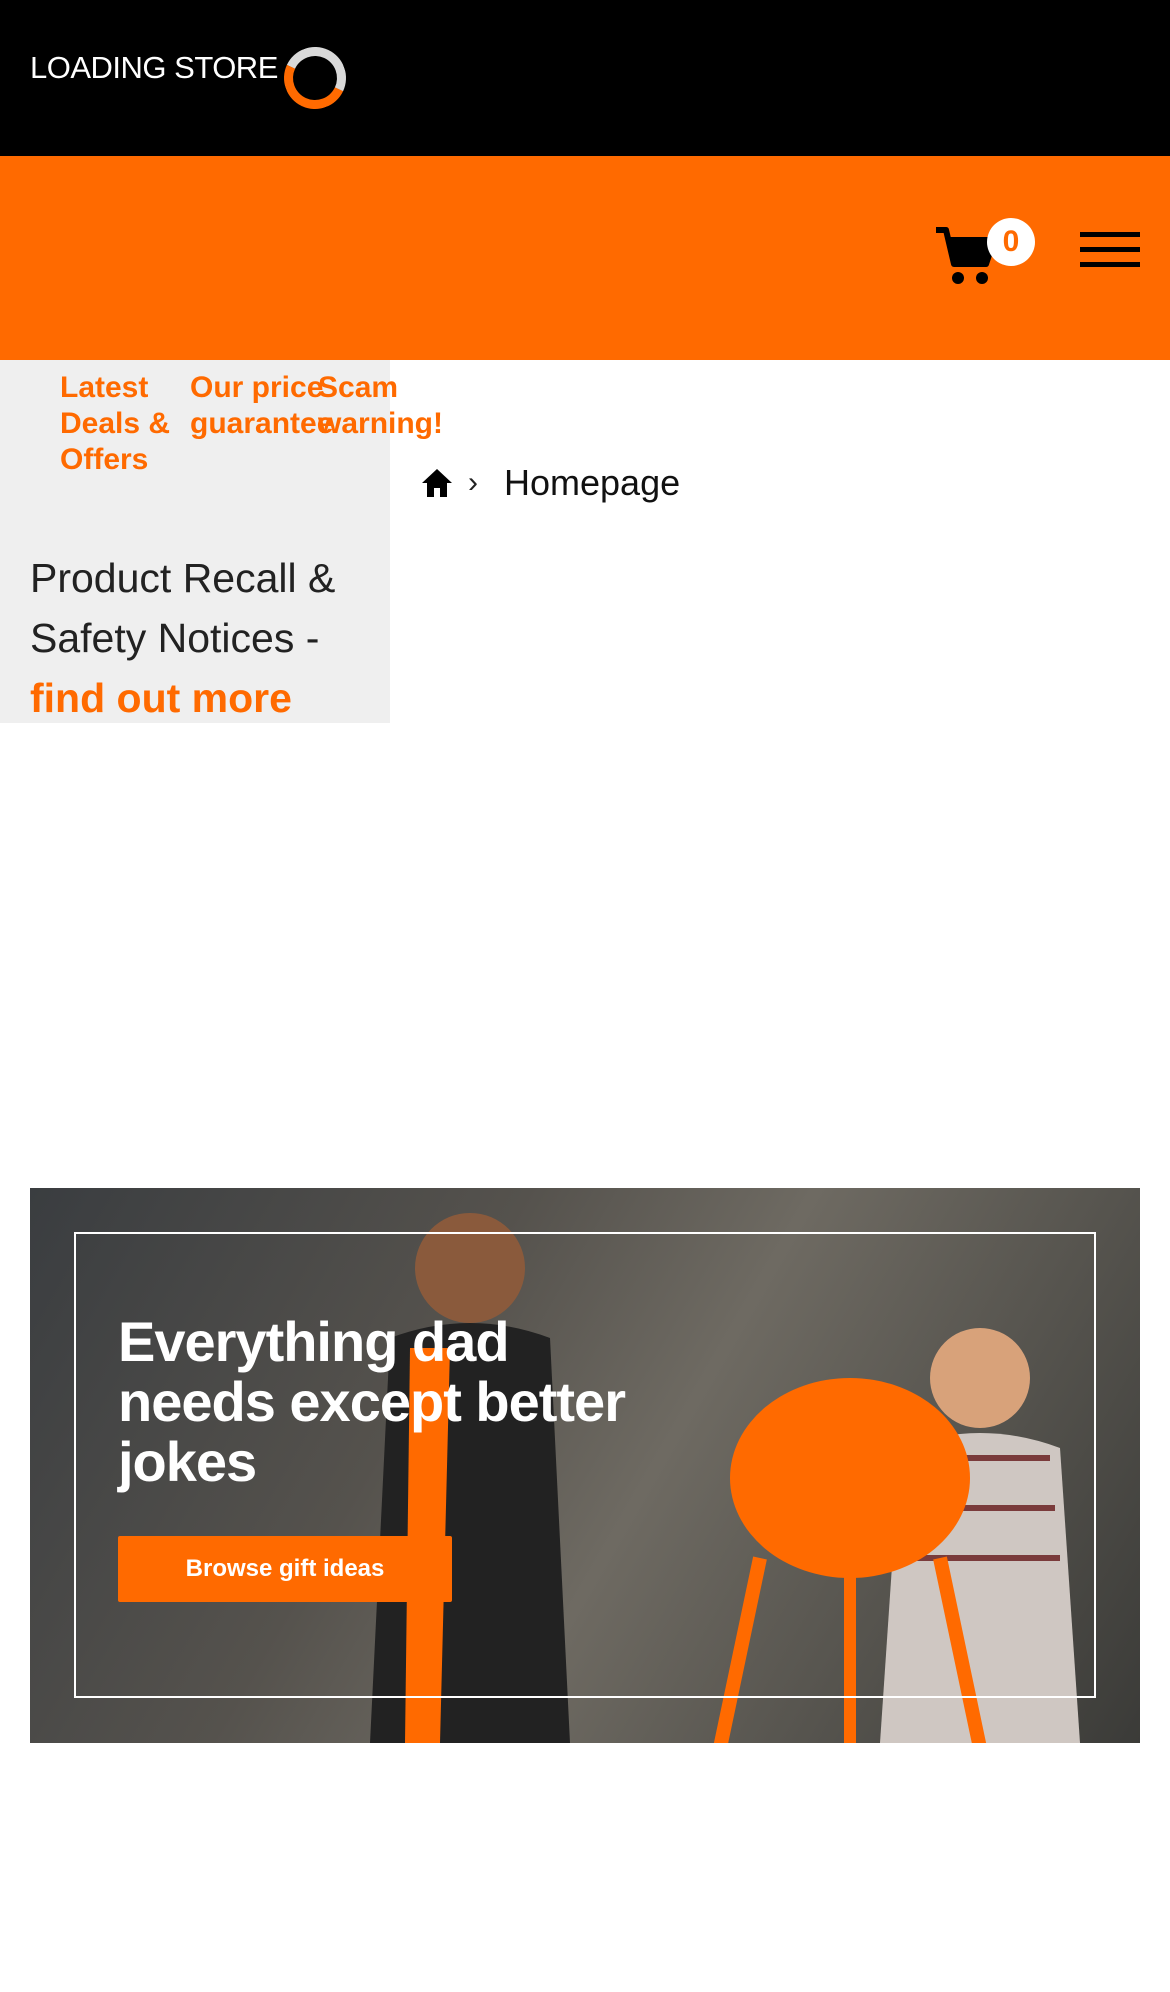  Describe the element at coordinates (1110, 250) in the screenshot. I see `hamburger-menu-icon` at that location.